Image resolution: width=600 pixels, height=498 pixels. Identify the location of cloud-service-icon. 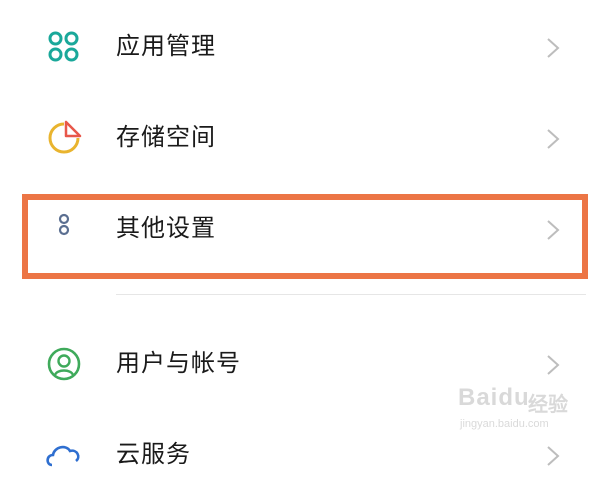
(63, 456).